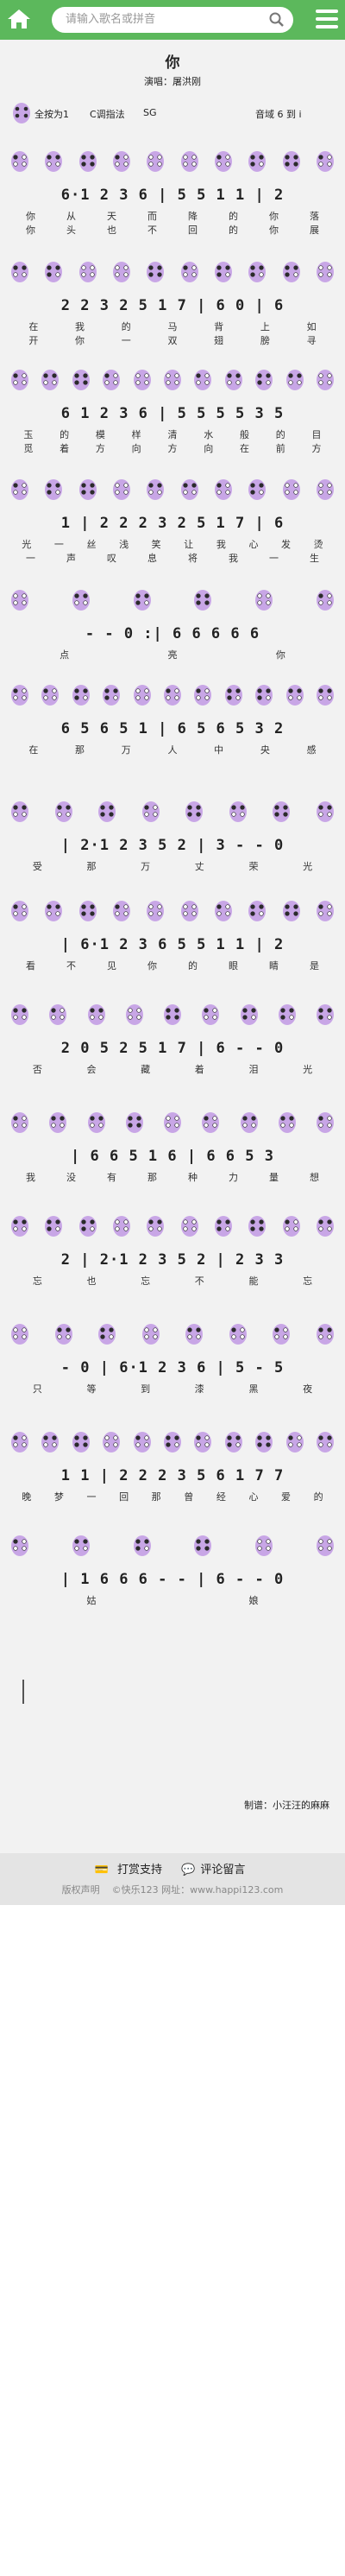  I want to click on lyric-char: 光, so click(308, 1069).